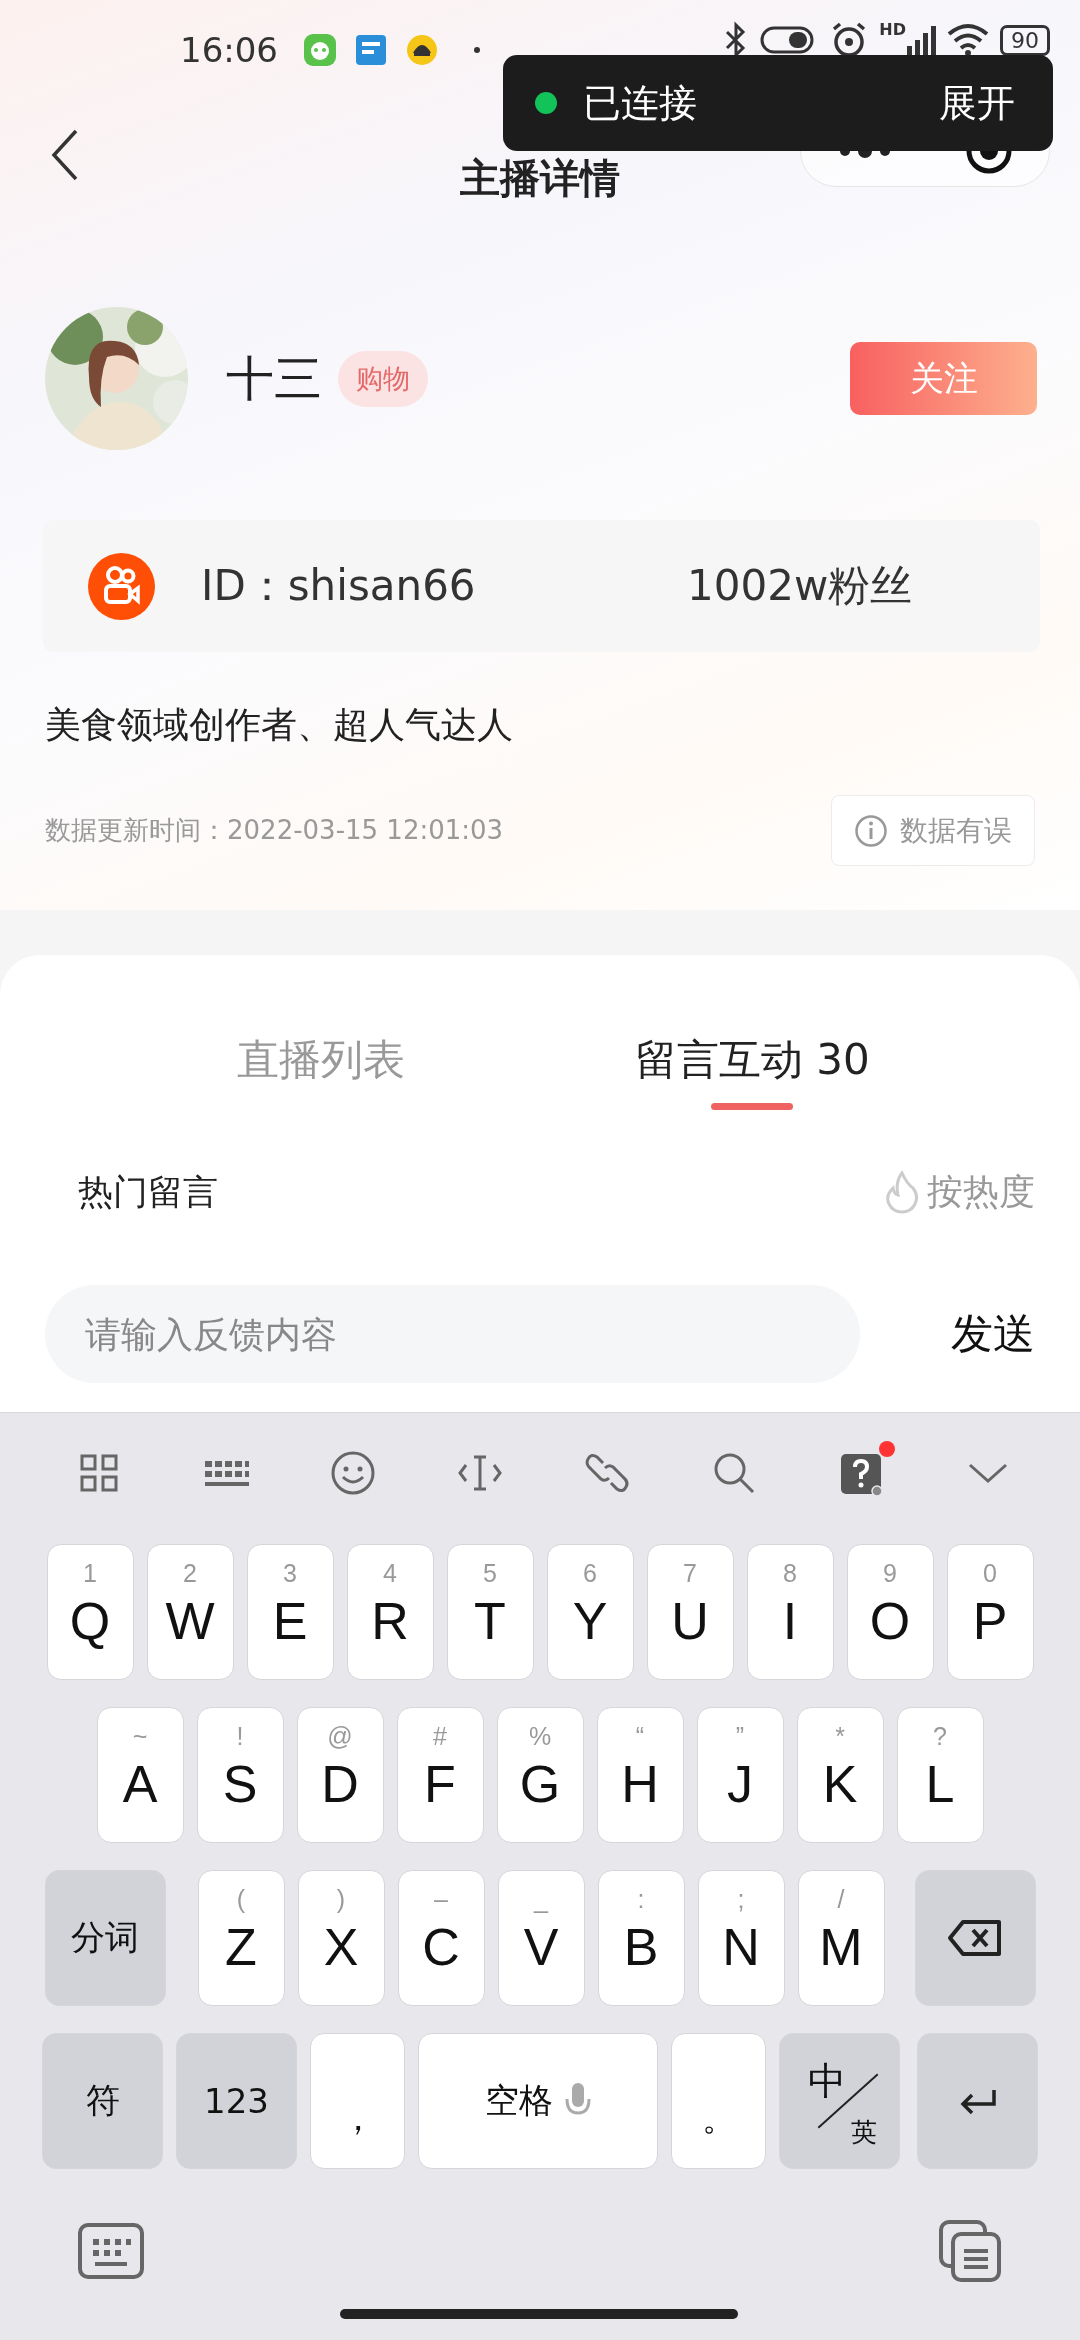  I want to click on update-time: 数据更新时间：2022-03-15 12:01:03, so click(274, 830).